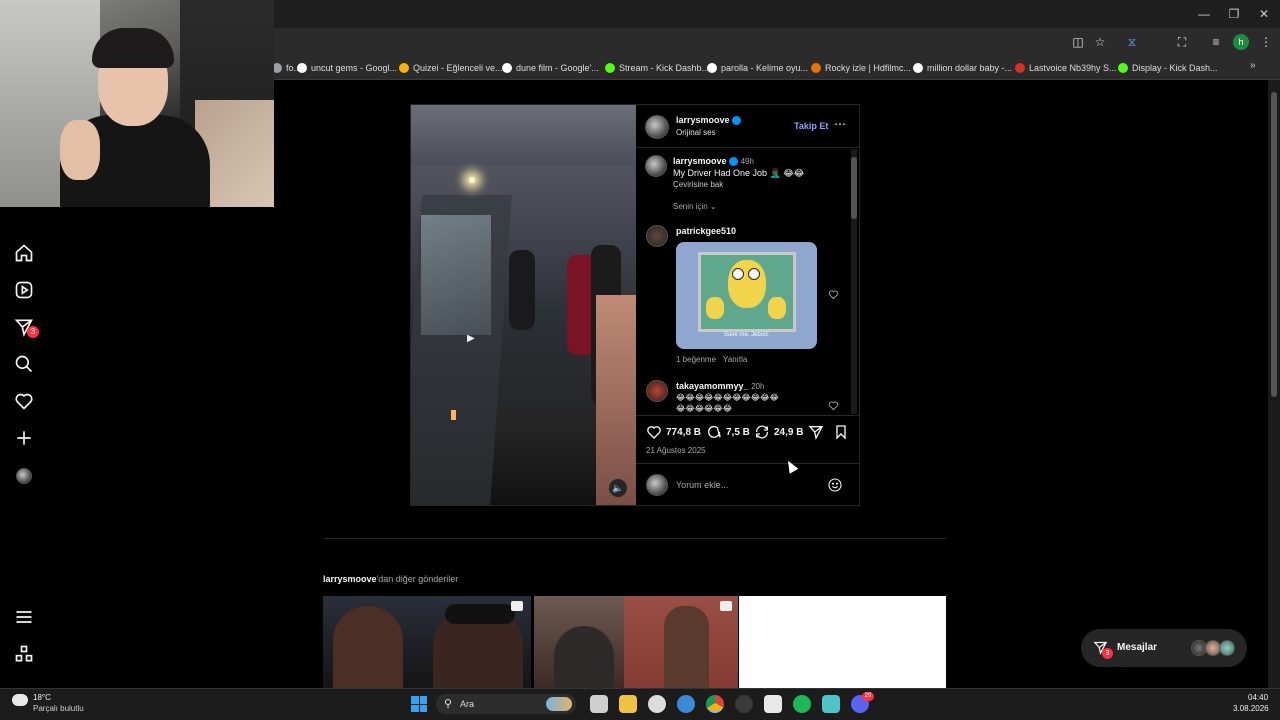  What do you see at coordinates (24, 654) in the screenshot?
I see `threads-apps-icon` at bounding box center [24, 654].